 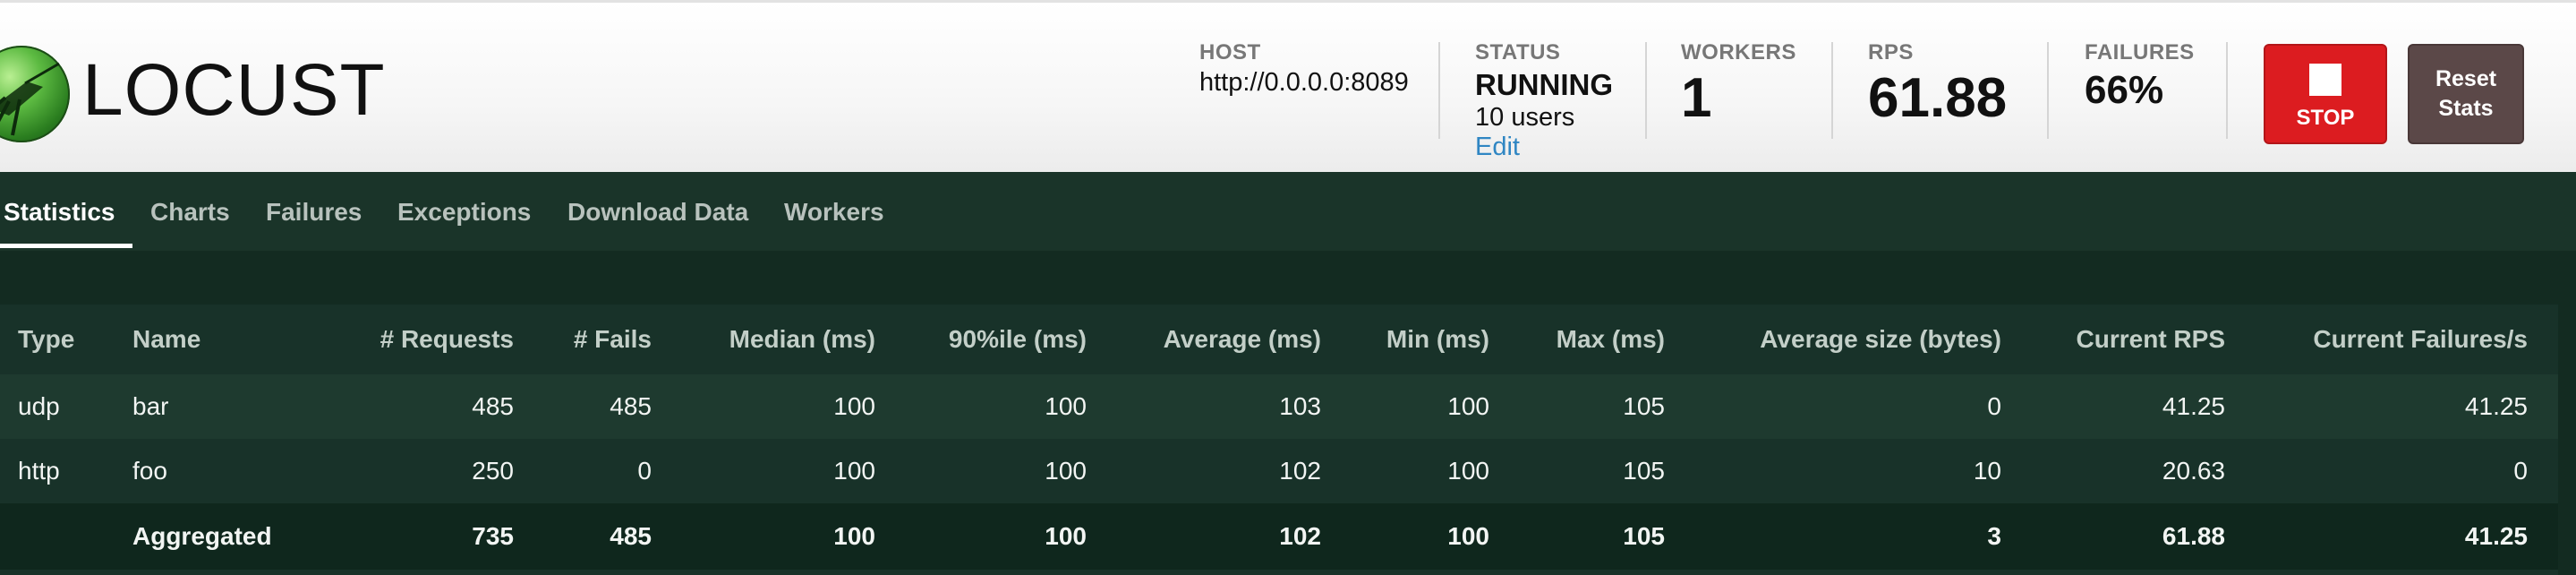 I want to click on tab-workers: Workers, so click(x=834, y=211).